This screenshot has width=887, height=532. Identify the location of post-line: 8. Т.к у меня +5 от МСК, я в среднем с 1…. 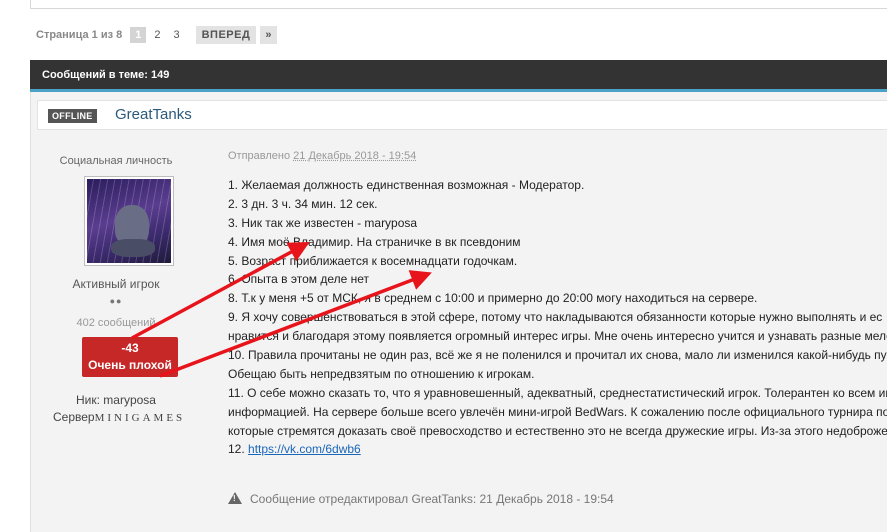
(493, 298).